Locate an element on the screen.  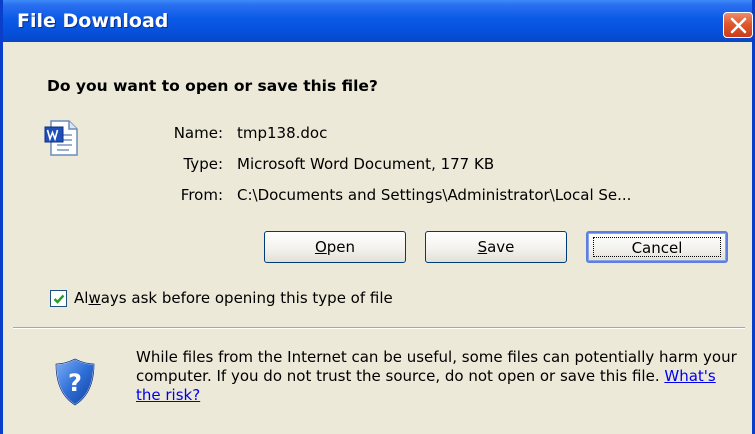
separator is located at coordinates (379, 328).